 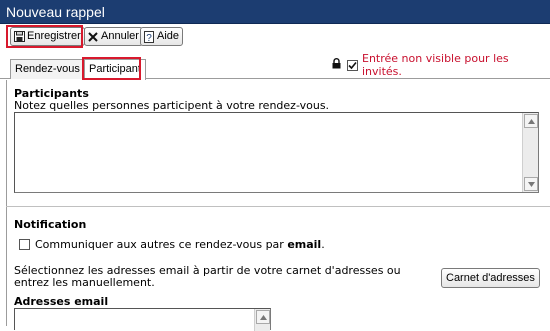 What do you see at coordinates (168, 36) in the screenshot?
I see `help-label: Aide` at bounding box center [168, 36].